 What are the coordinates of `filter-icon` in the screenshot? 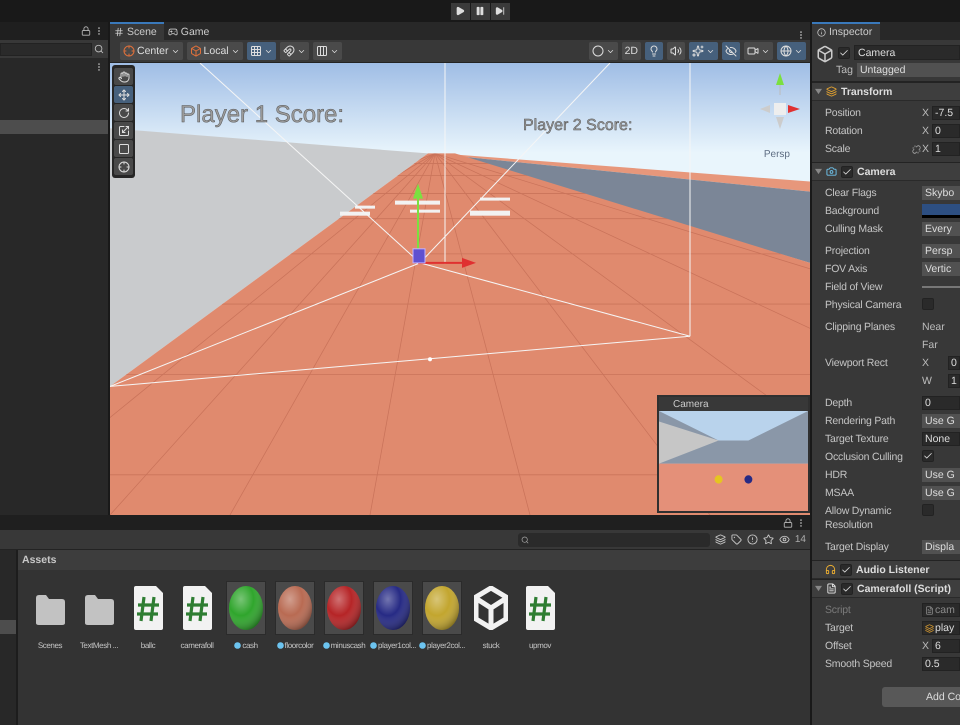 It's located at (720, 539).